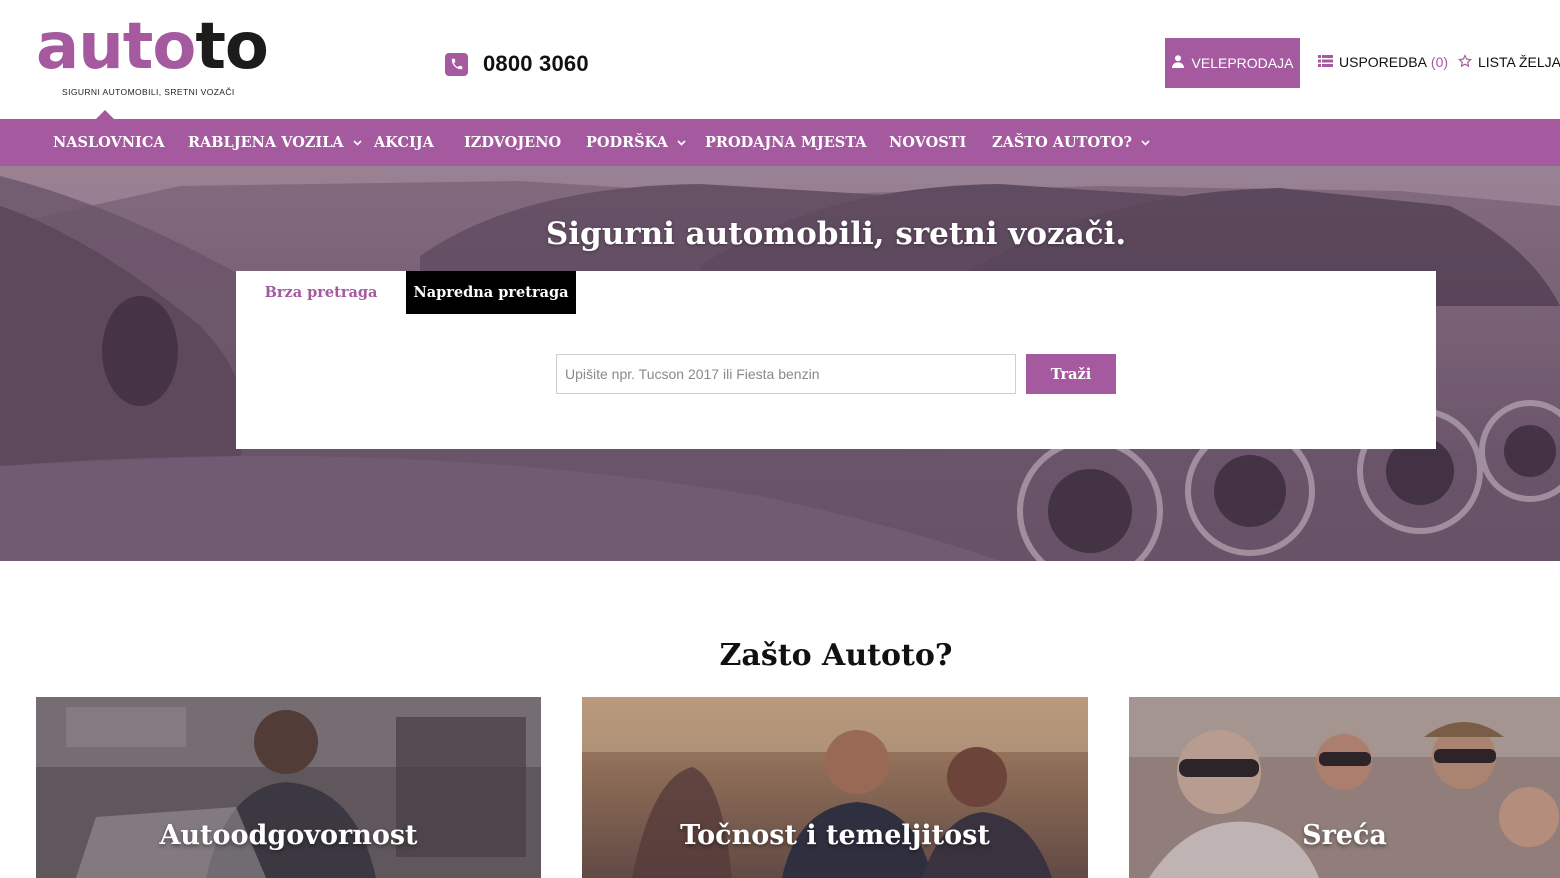  I want to click on nav-item-akcija: AKCIJA, so click(404, 142).